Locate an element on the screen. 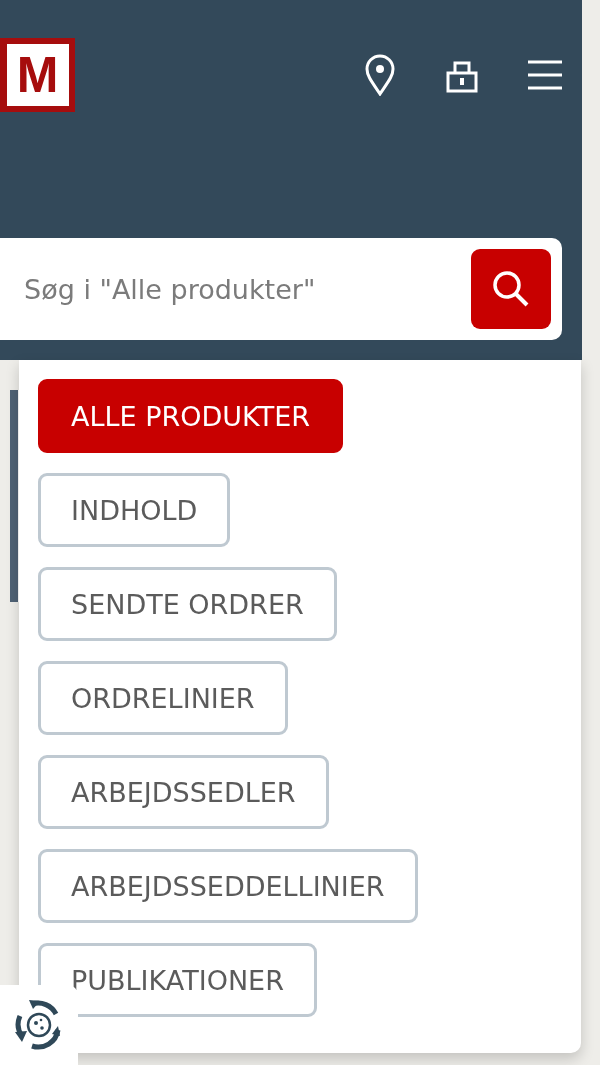 This screenshot has height=1065, width=600. scope-button: PUBLIKATIONER is located at coordinates (177, 980).